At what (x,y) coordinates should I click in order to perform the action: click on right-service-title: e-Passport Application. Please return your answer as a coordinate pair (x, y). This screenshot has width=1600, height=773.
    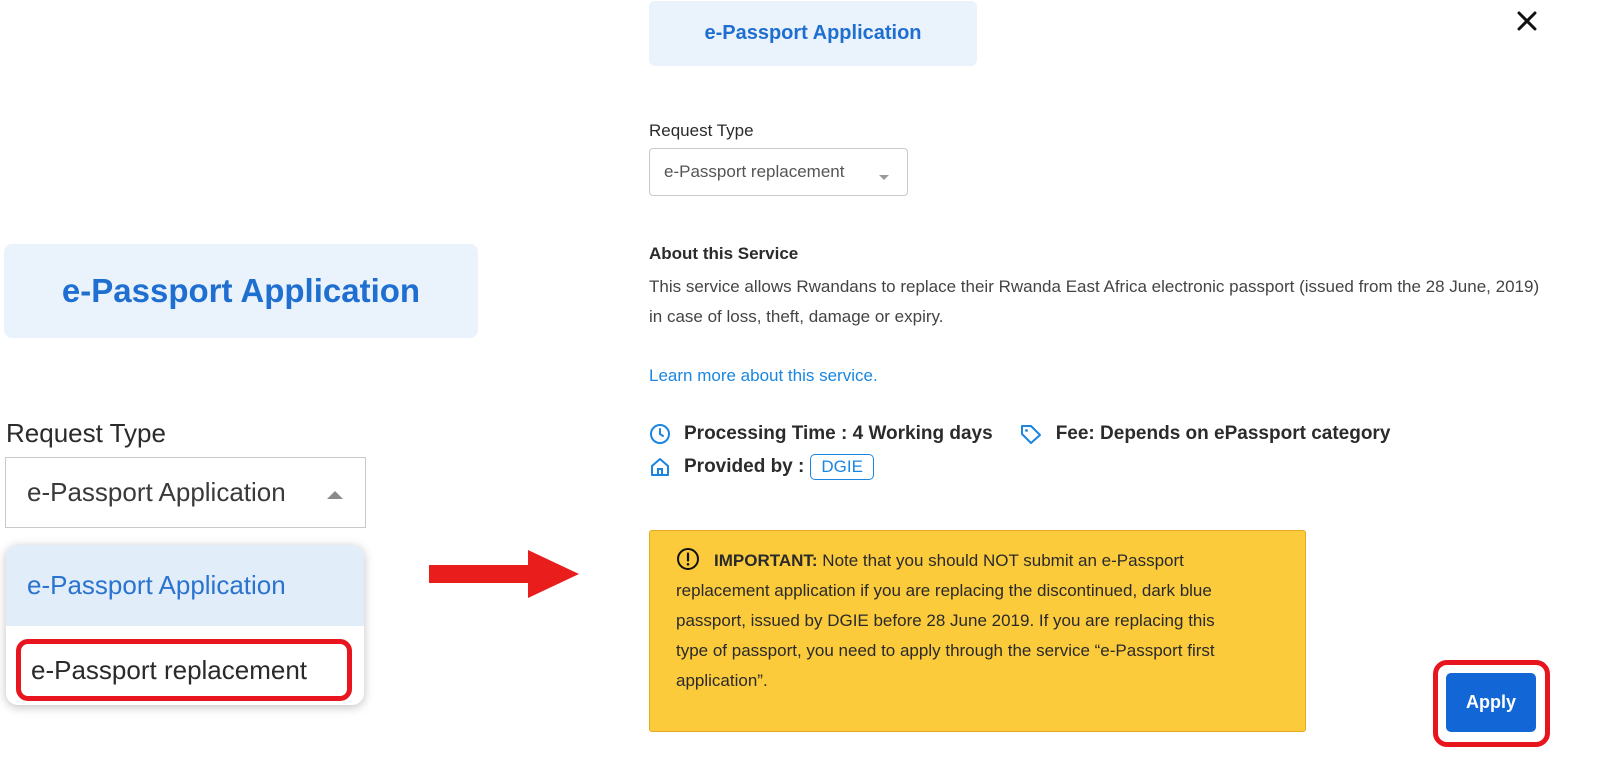
    Looking at the image, I should click on (813, 33).